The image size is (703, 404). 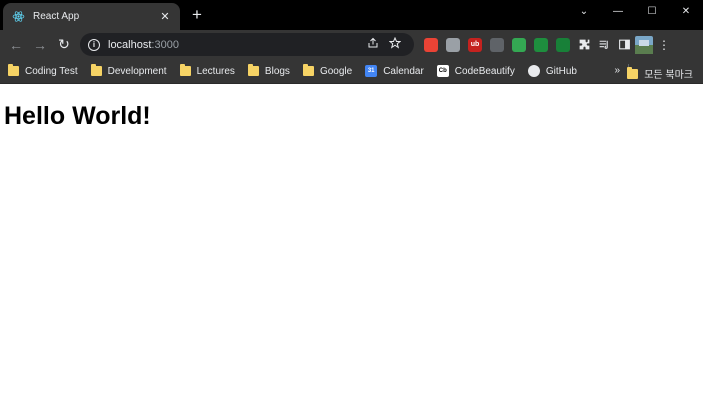 I want to click on bookmark-github: GitHub, so click(x=552, y=71).